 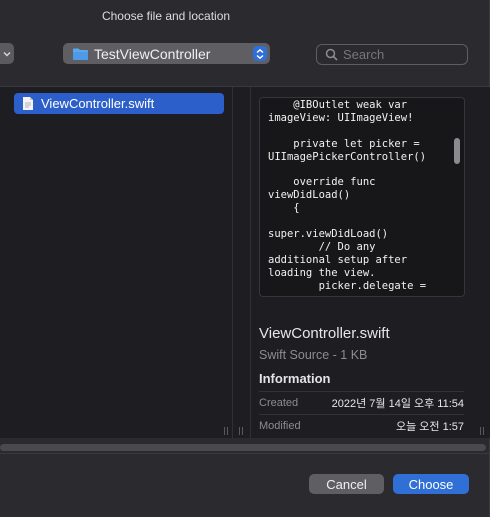 What do you see at coordinates (324, 333) in the screenshot?
I see `preview-file-name: ViewController.swift` at bounding box center [324, 333].